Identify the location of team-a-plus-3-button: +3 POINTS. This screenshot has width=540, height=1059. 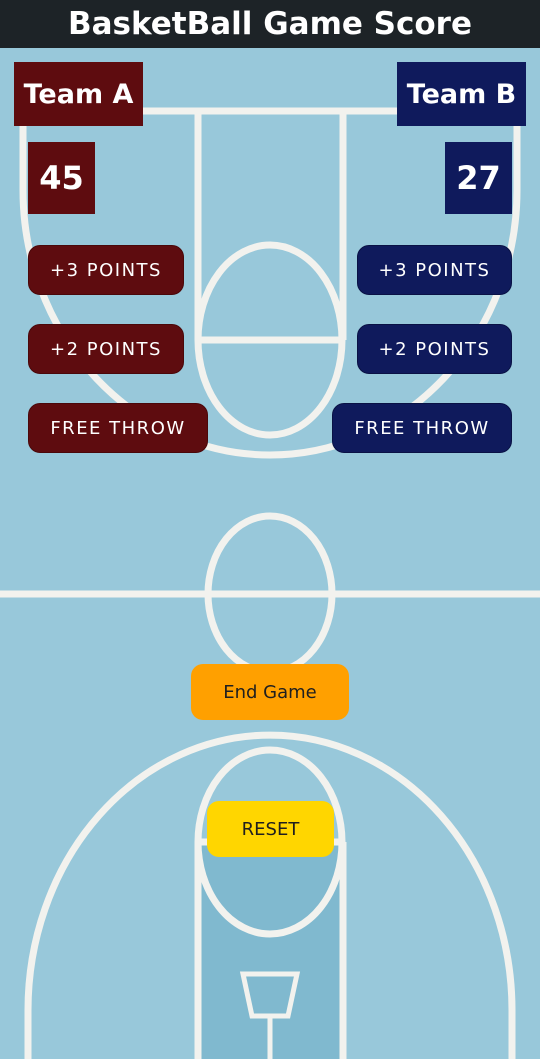
(106, 270).